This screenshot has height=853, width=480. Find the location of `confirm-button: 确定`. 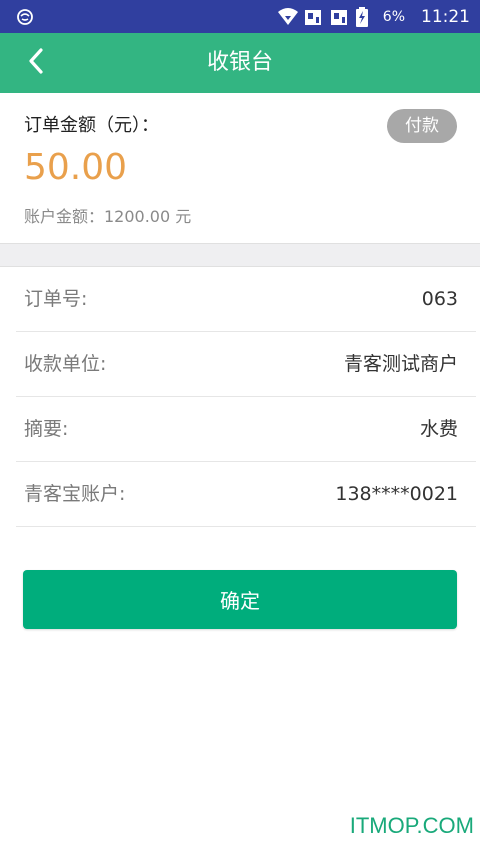

confirm-button: 确定 is located at coordinates (240, 599).